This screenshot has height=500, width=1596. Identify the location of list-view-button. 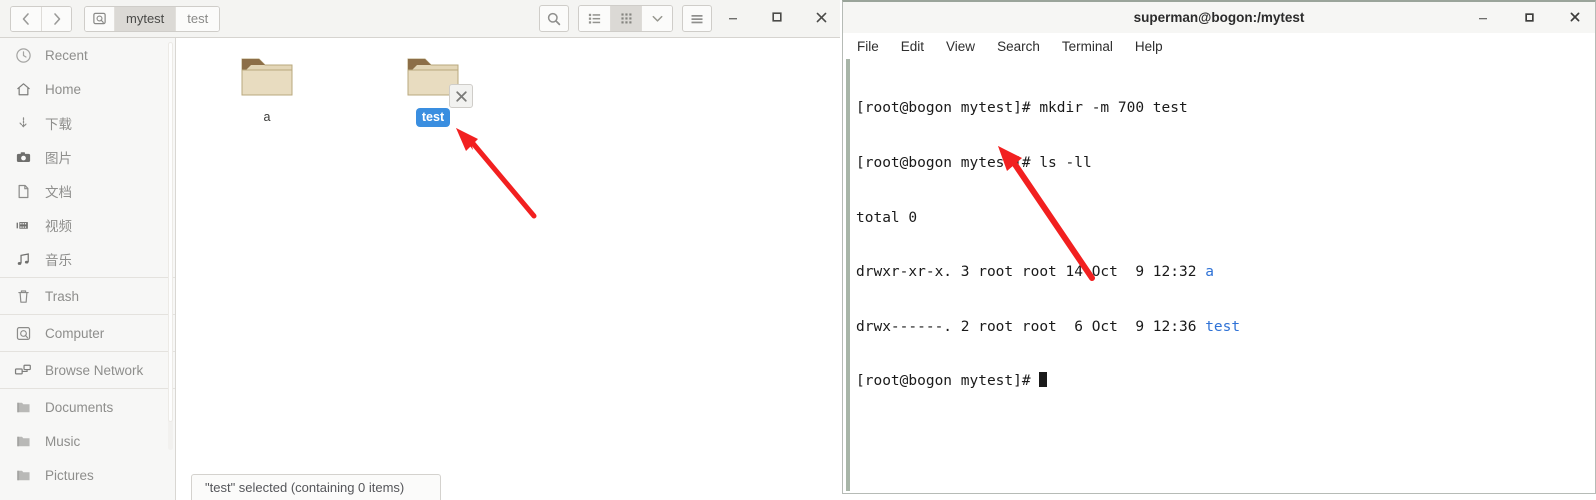
(594, 18).